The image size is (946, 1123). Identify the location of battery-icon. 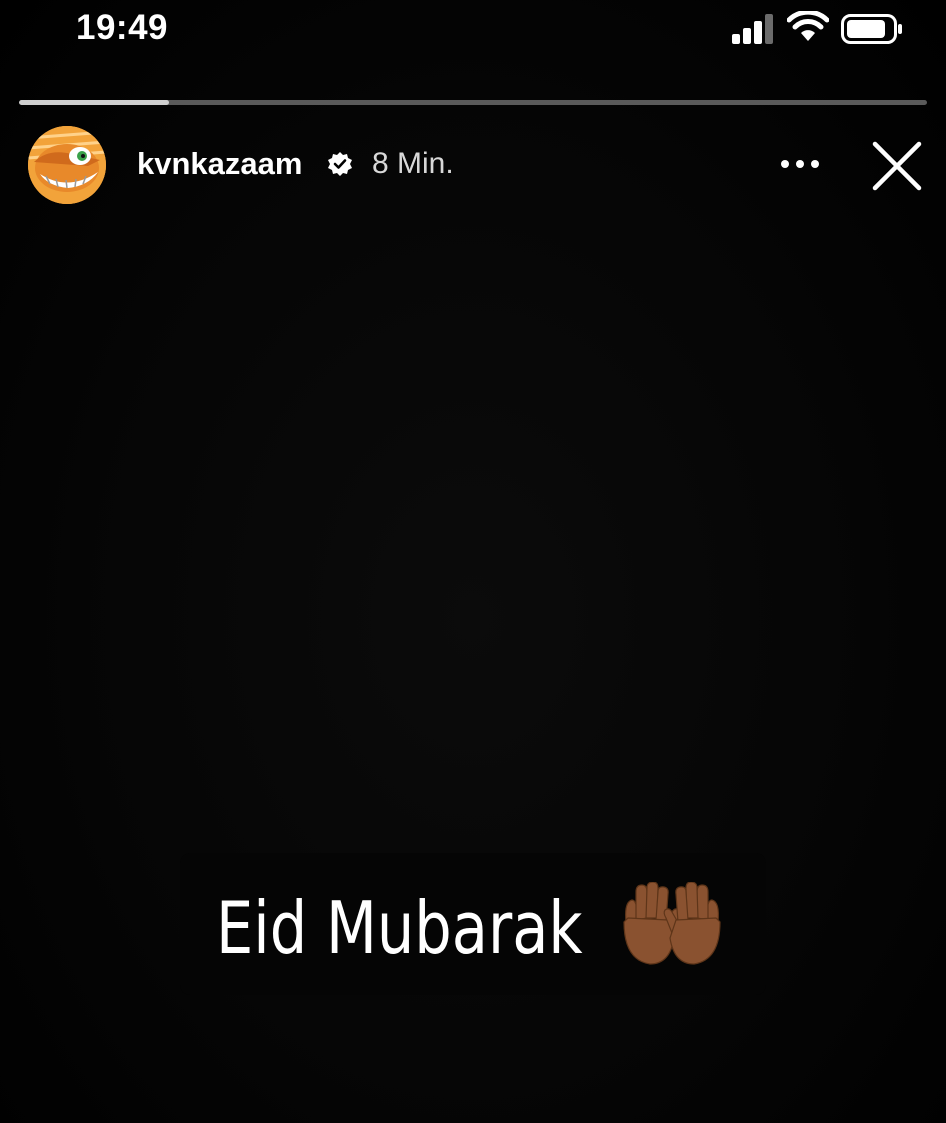
(871, 29).